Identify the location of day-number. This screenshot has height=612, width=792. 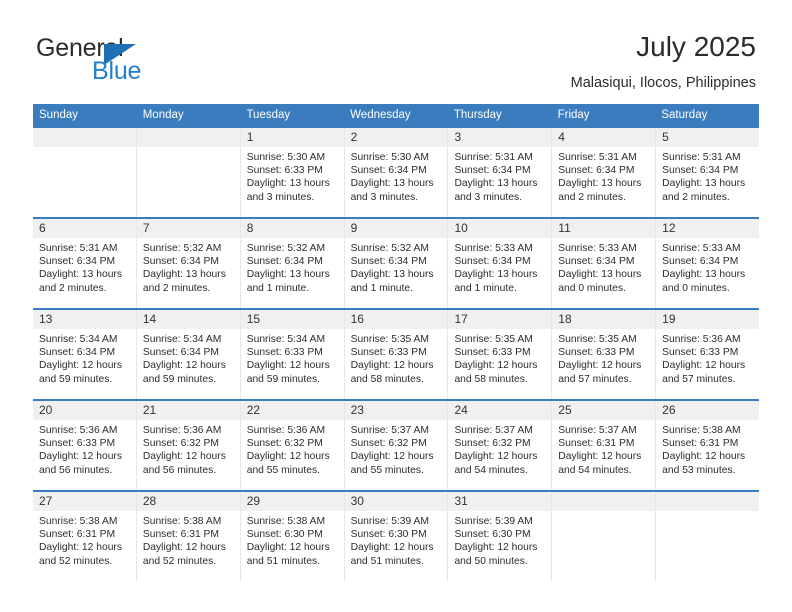
(708, 501).